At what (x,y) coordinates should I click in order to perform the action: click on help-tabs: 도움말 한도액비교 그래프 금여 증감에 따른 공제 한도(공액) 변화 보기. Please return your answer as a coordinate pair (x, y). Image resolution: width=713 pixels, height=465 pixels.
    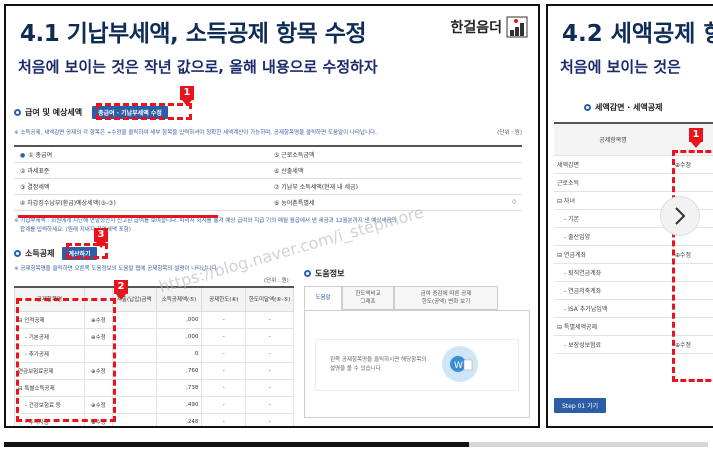
    Looking at the image, I should click on (401, 298).